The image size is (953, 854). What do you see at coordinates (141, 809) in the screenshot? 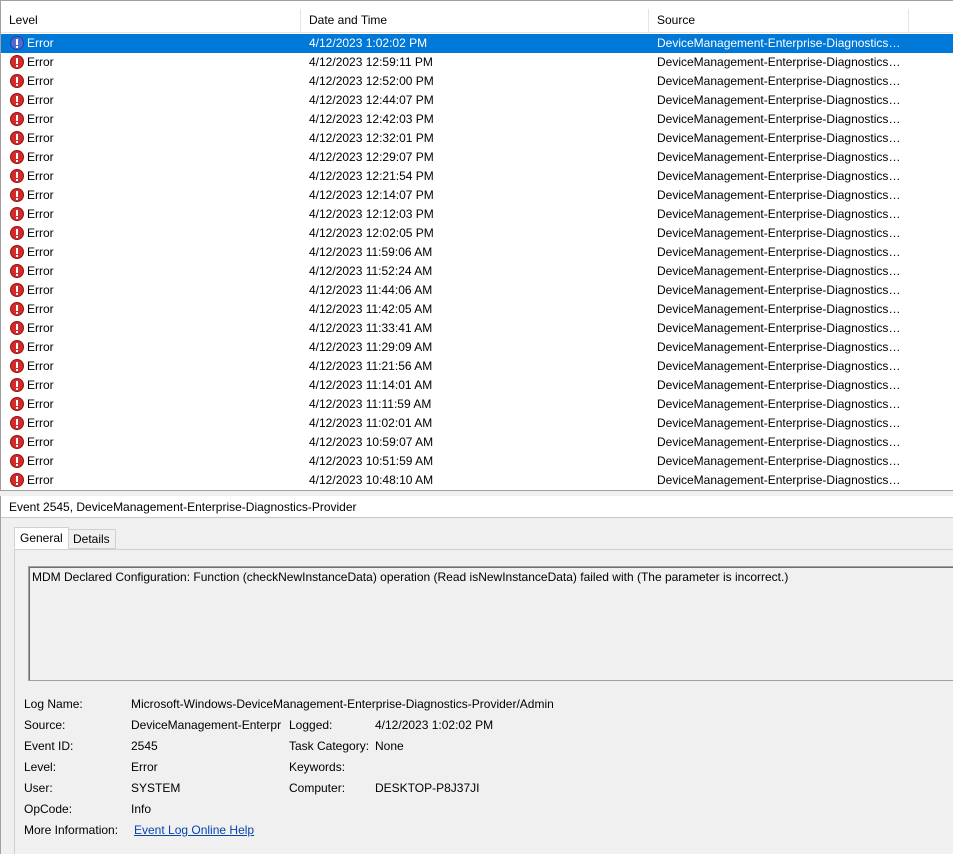
I see `value-opcode: Info` at bounding box center [141, 809].